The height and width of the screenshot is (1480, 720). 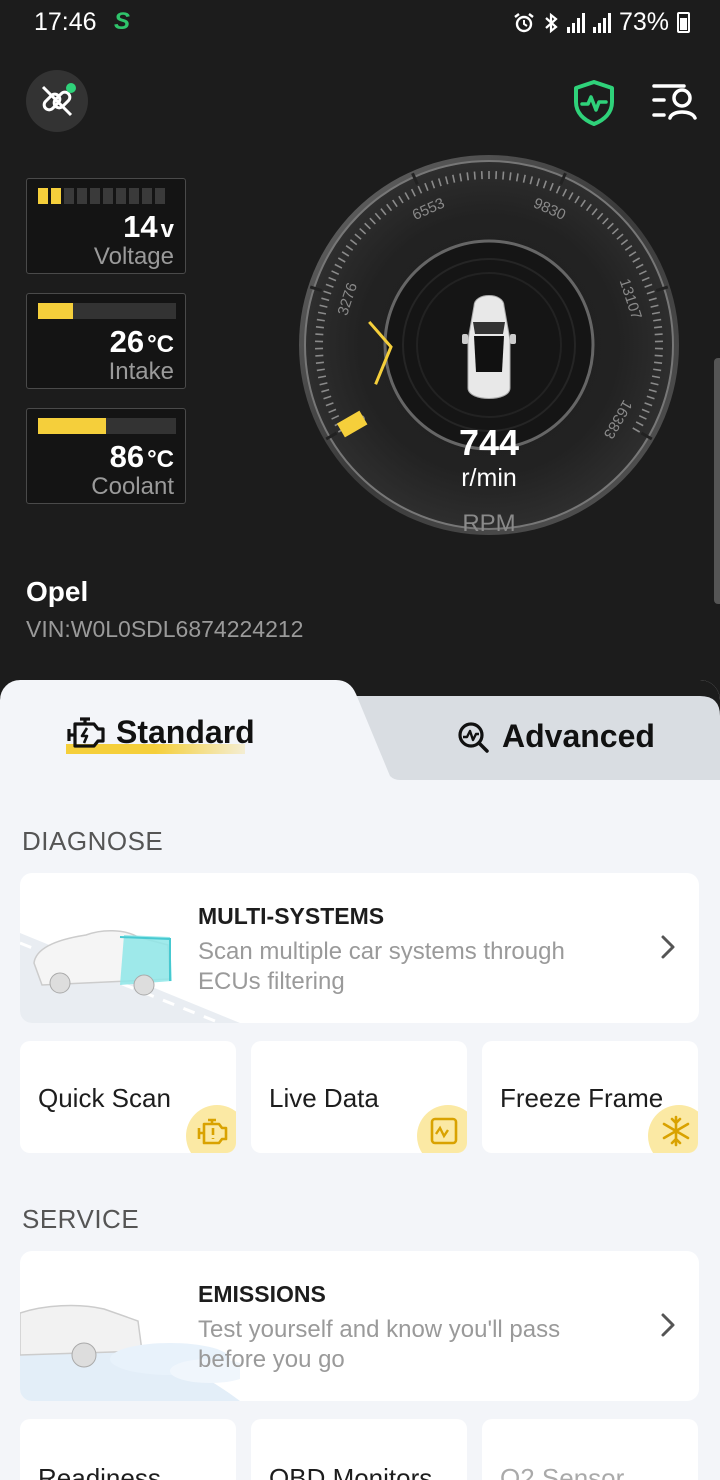 I want to click on intake-value: 26 °C, so click(x=141, y=341).